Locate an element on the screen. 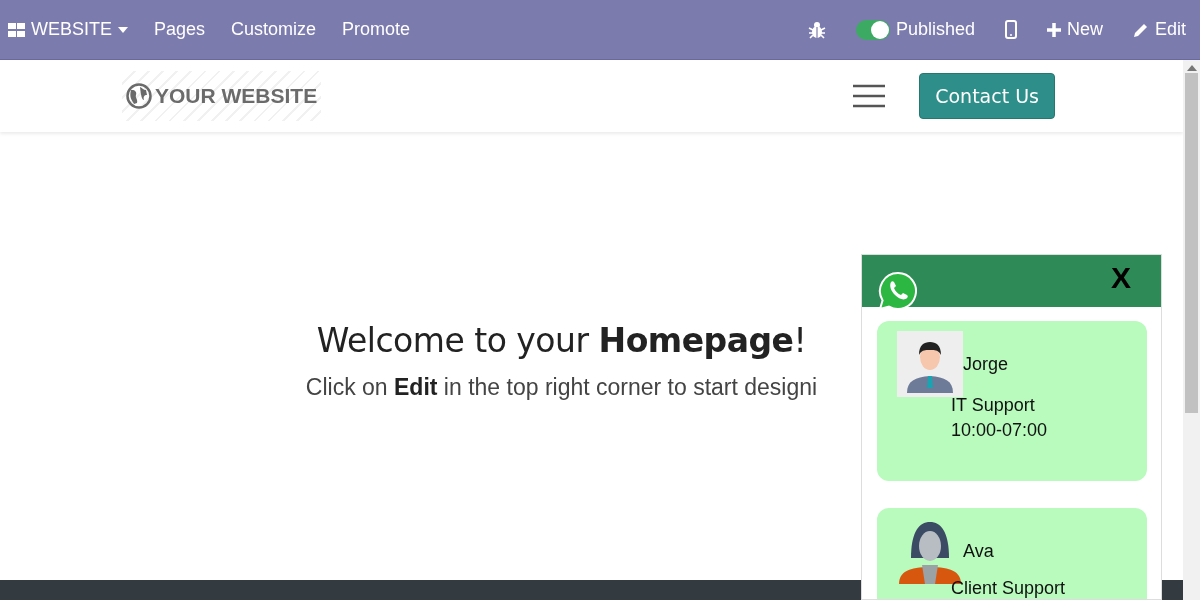  man-avatar-icon is located at coordinates (930, 364).